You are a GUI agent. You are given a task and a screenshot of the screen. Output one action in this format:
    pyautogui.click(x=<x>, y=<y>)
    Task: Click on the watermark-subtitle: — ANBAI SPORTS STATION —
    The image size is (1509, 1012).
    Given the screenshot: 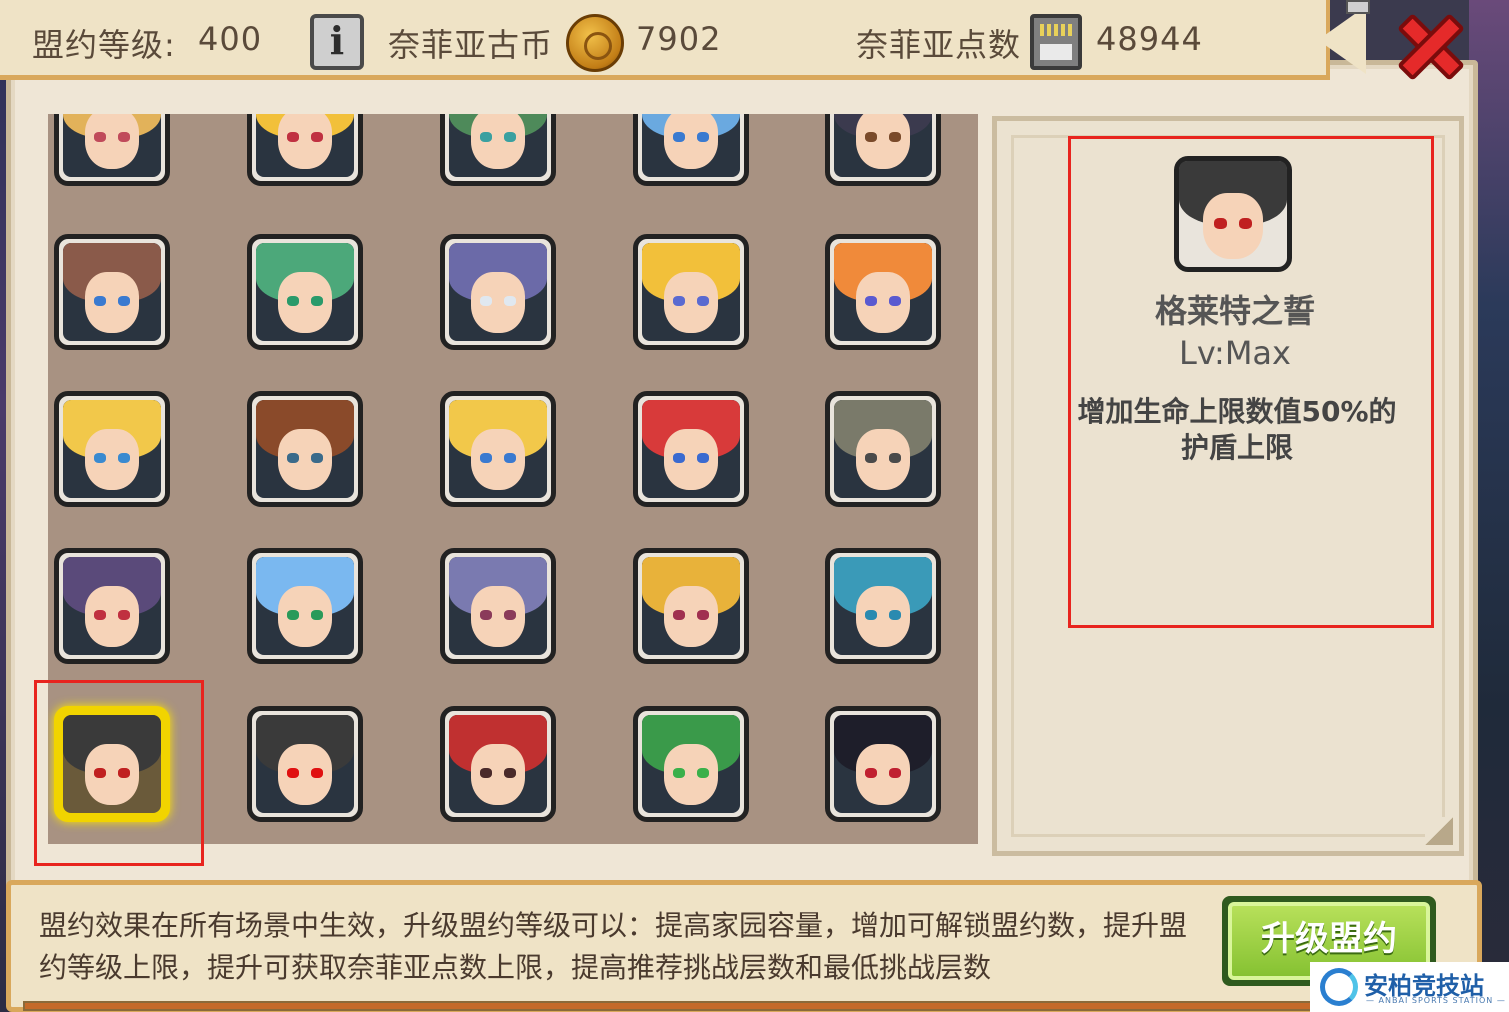 What is the action you would take?
    pyautogui.click(x=1436, y=1000)
    